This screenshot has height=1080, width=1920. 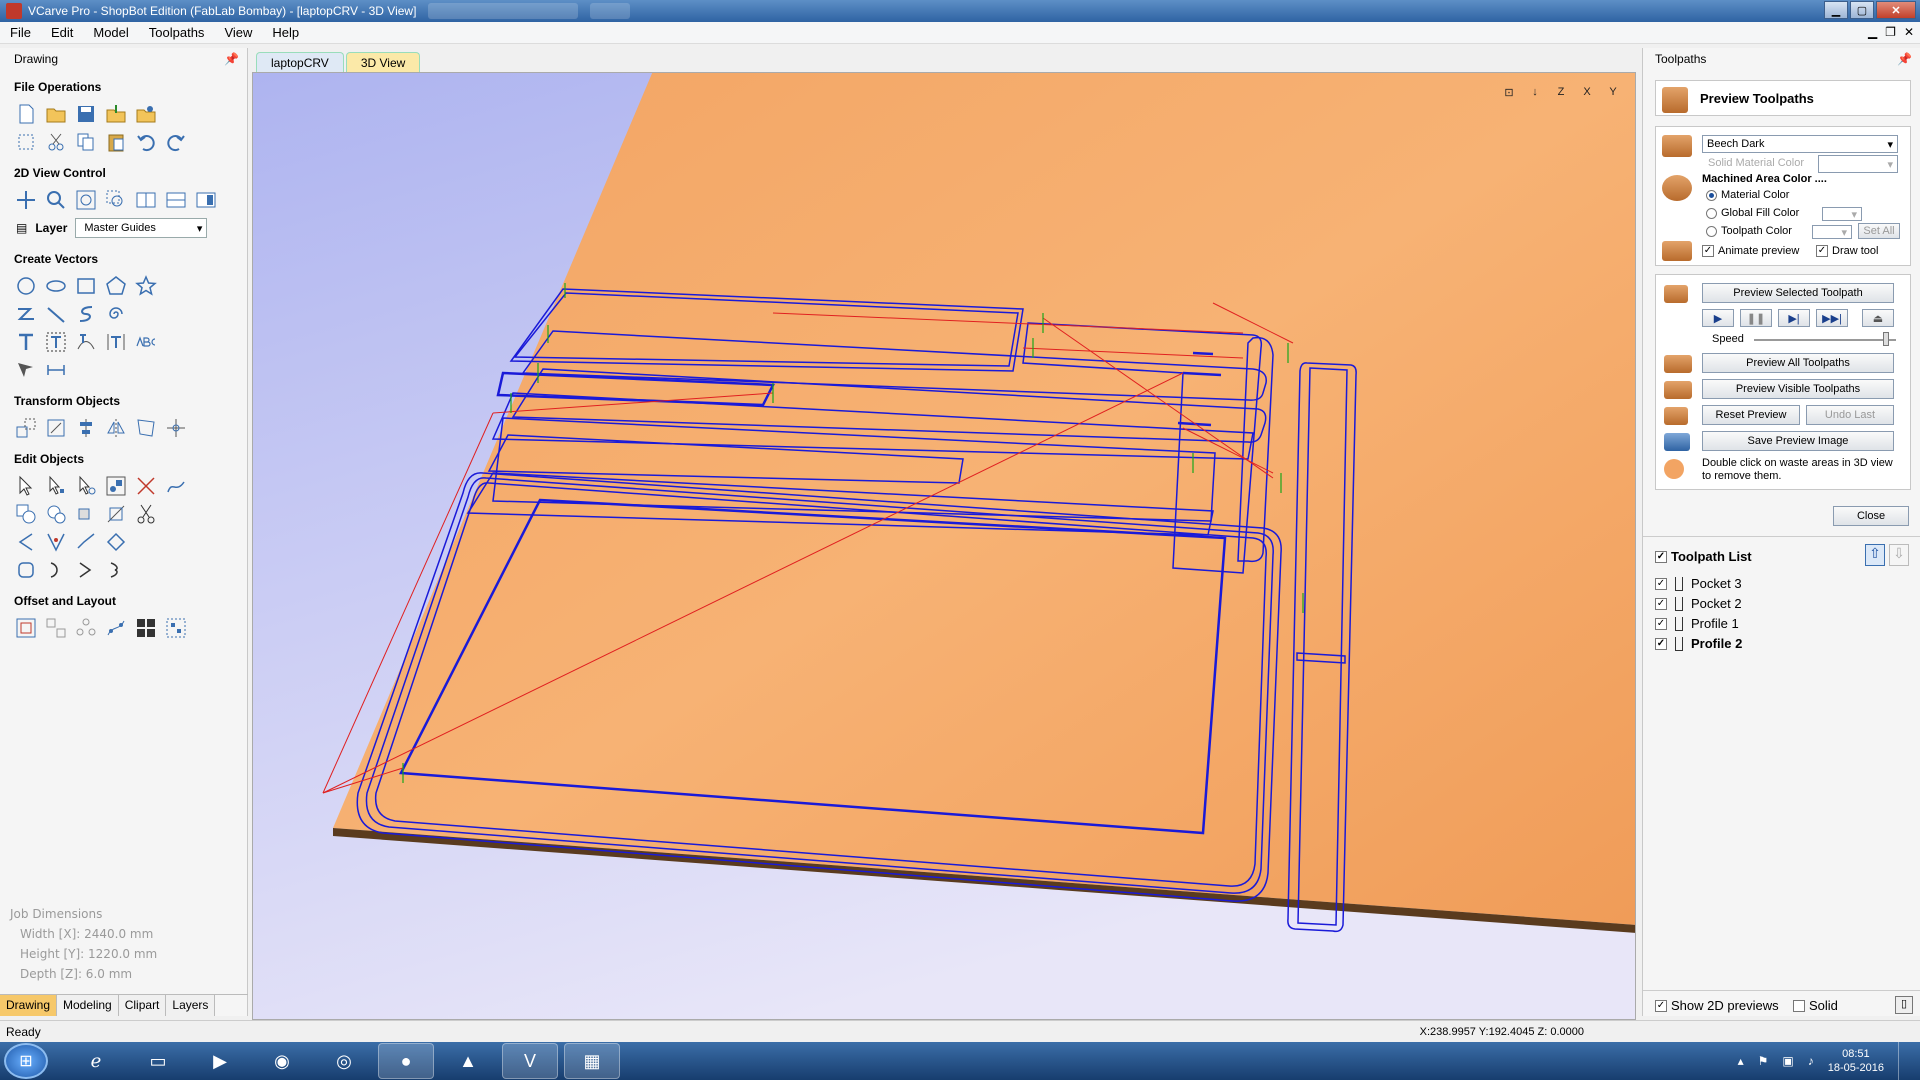 I want to click on solid-checkbox: Solid, so click(x=1815, y=1005).